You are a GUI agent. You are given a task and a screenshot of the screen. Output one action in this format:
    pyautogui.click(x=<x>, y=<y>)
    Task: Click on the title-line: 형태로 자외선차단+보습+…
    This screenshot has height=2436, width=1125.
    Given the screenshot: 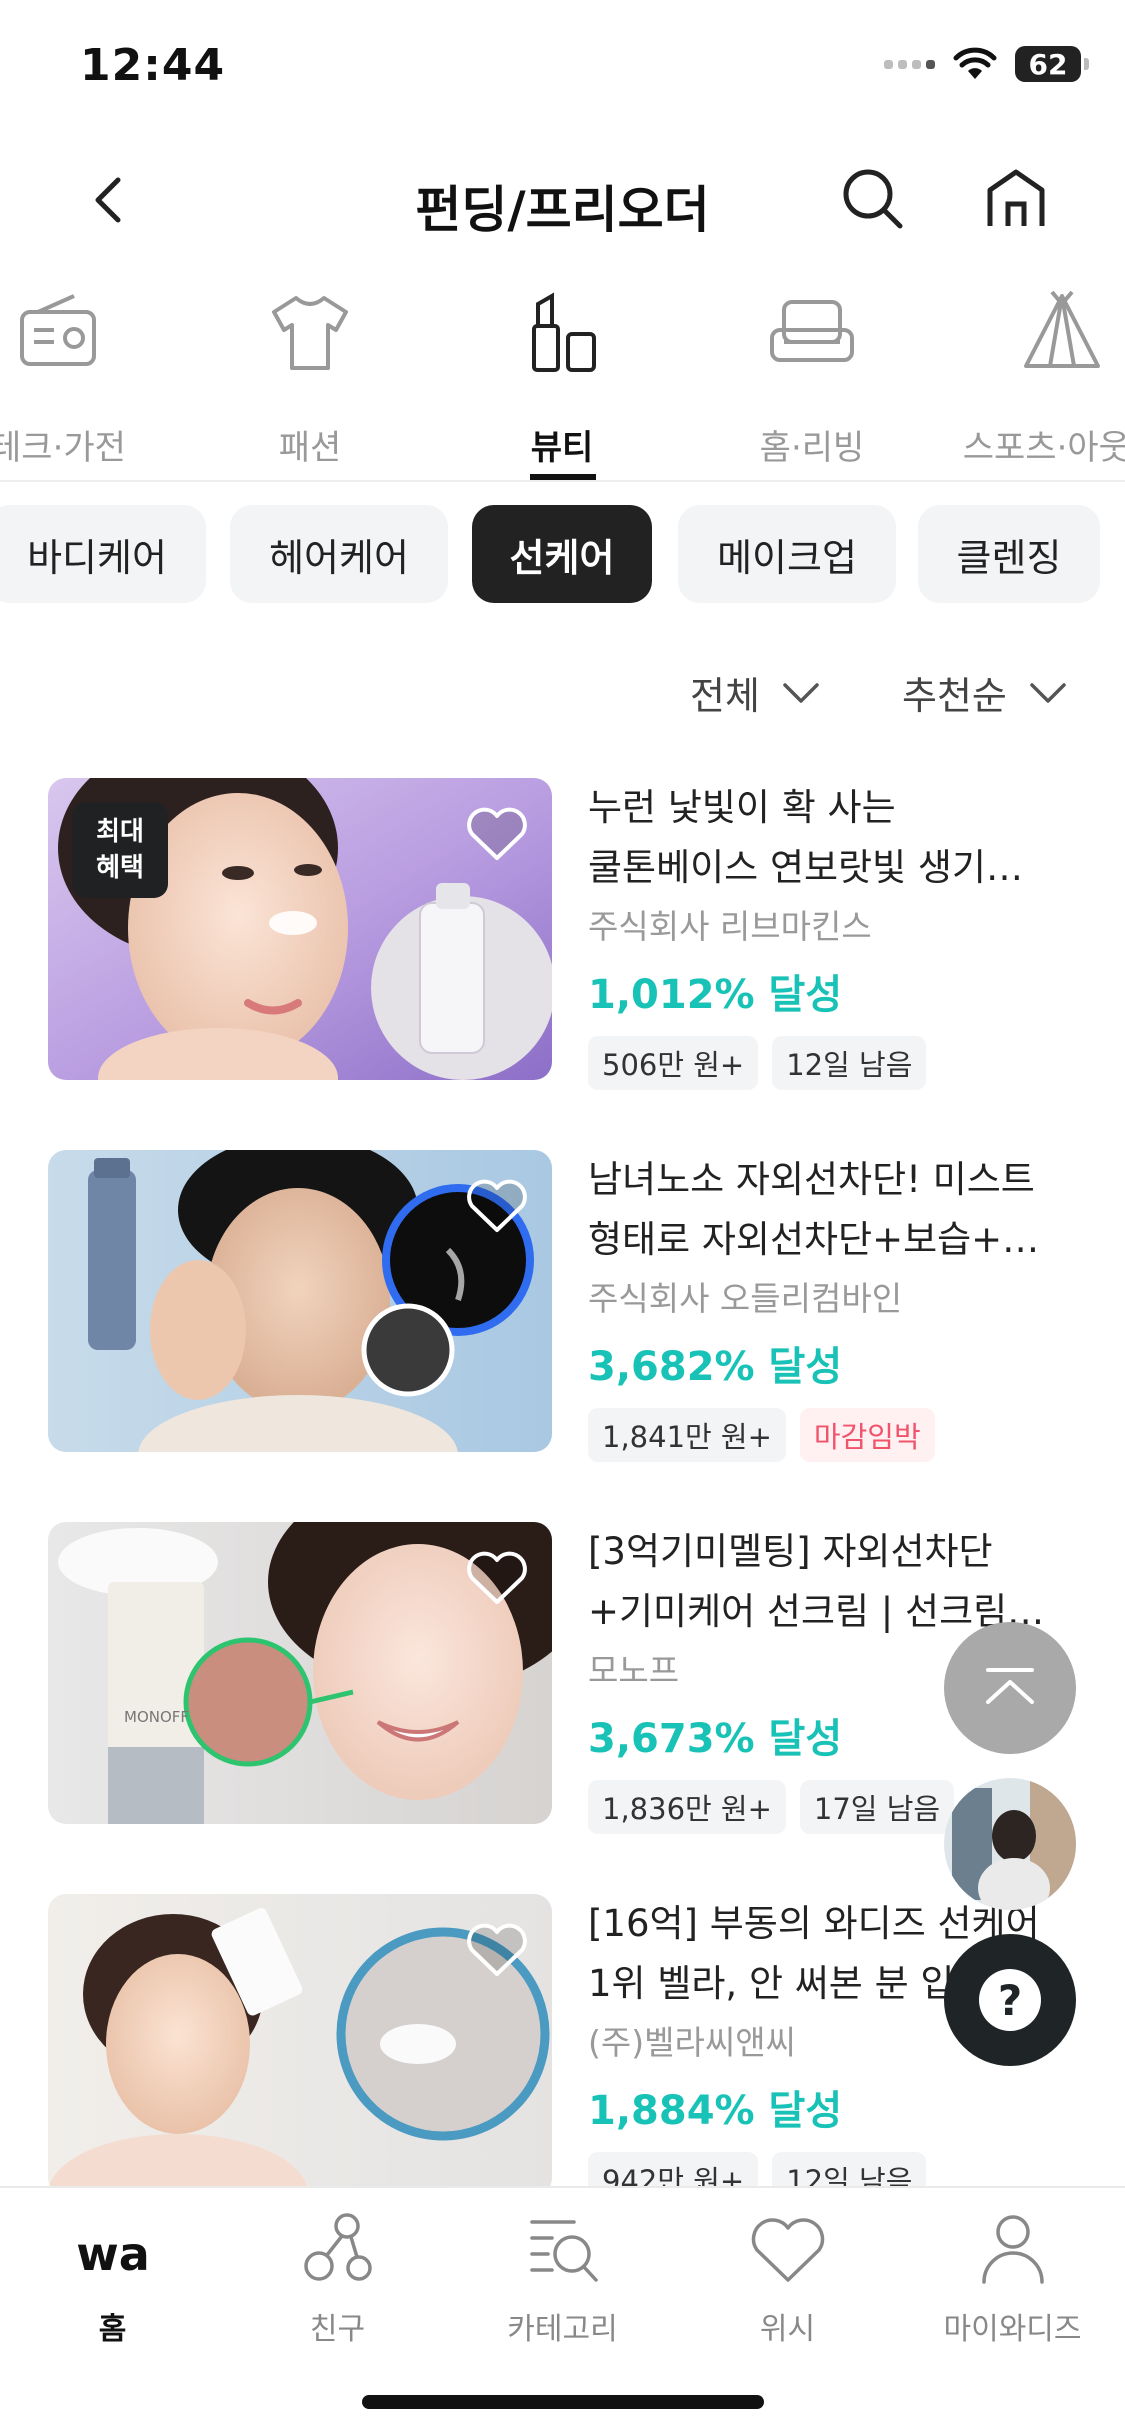 What is the action you would take?
    pyautogui.click(x=814, y=1239)
    